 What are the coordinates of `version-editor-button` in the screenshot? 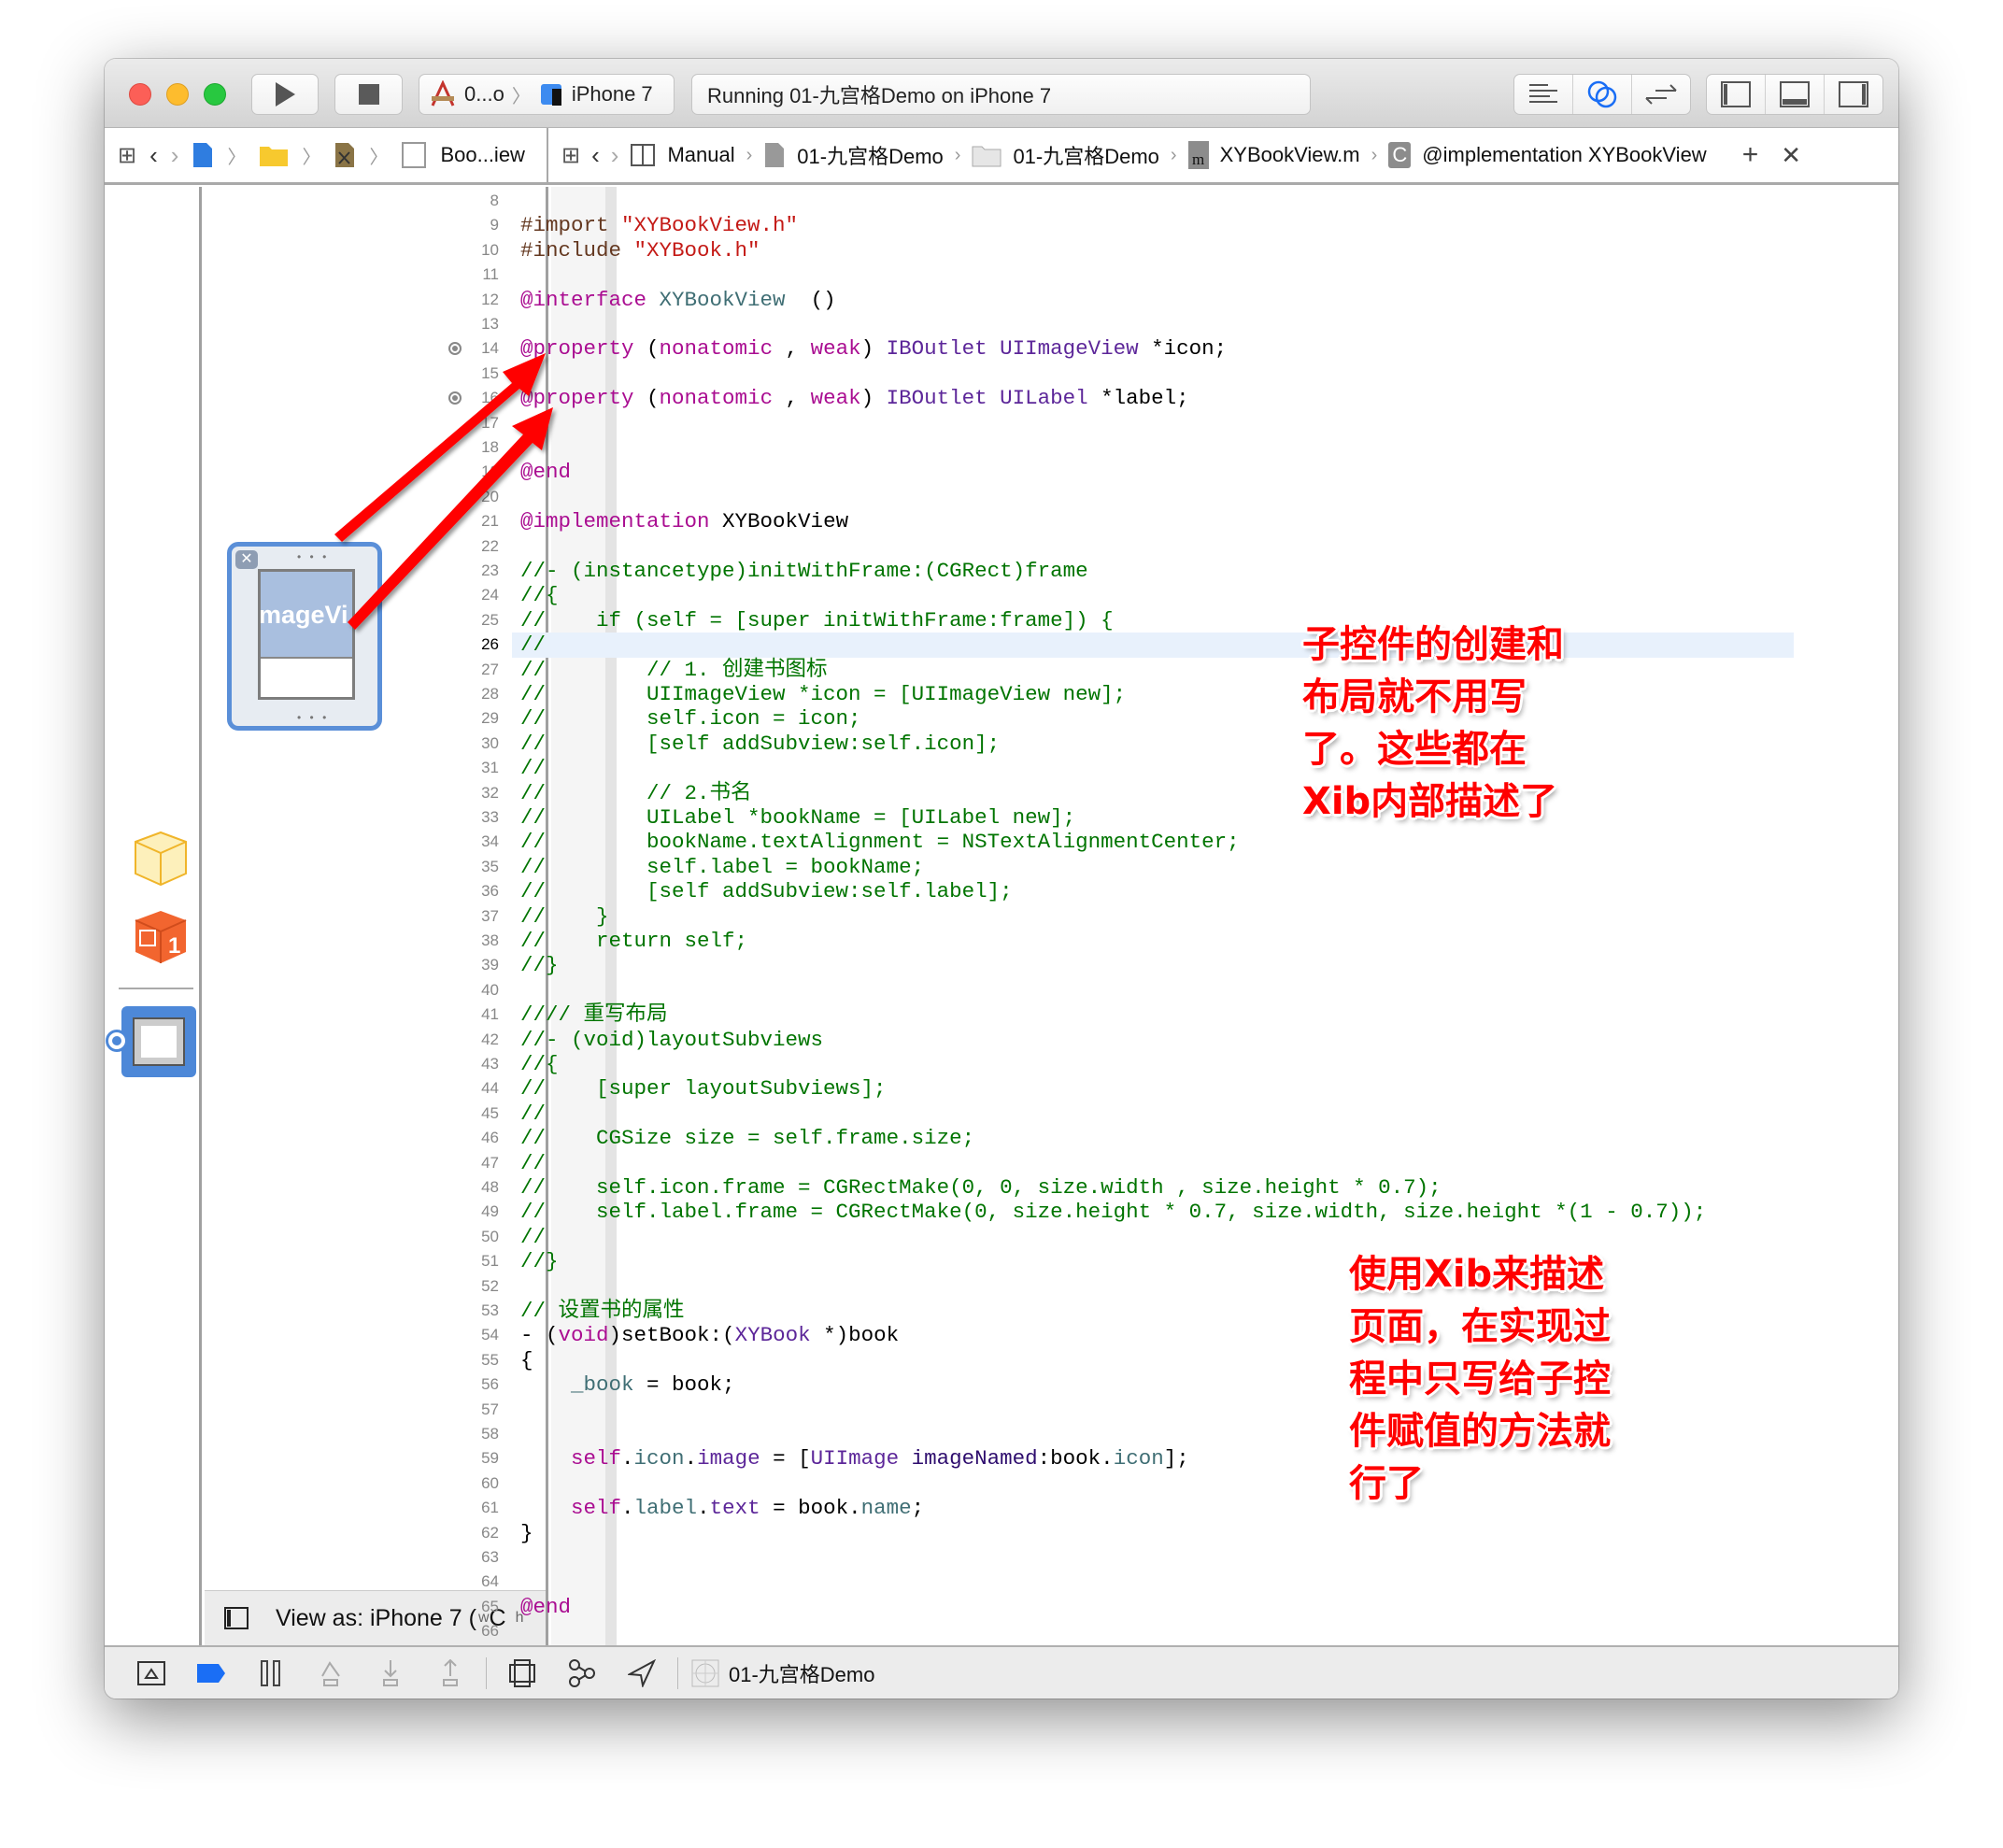 It's located at (1661, 94).